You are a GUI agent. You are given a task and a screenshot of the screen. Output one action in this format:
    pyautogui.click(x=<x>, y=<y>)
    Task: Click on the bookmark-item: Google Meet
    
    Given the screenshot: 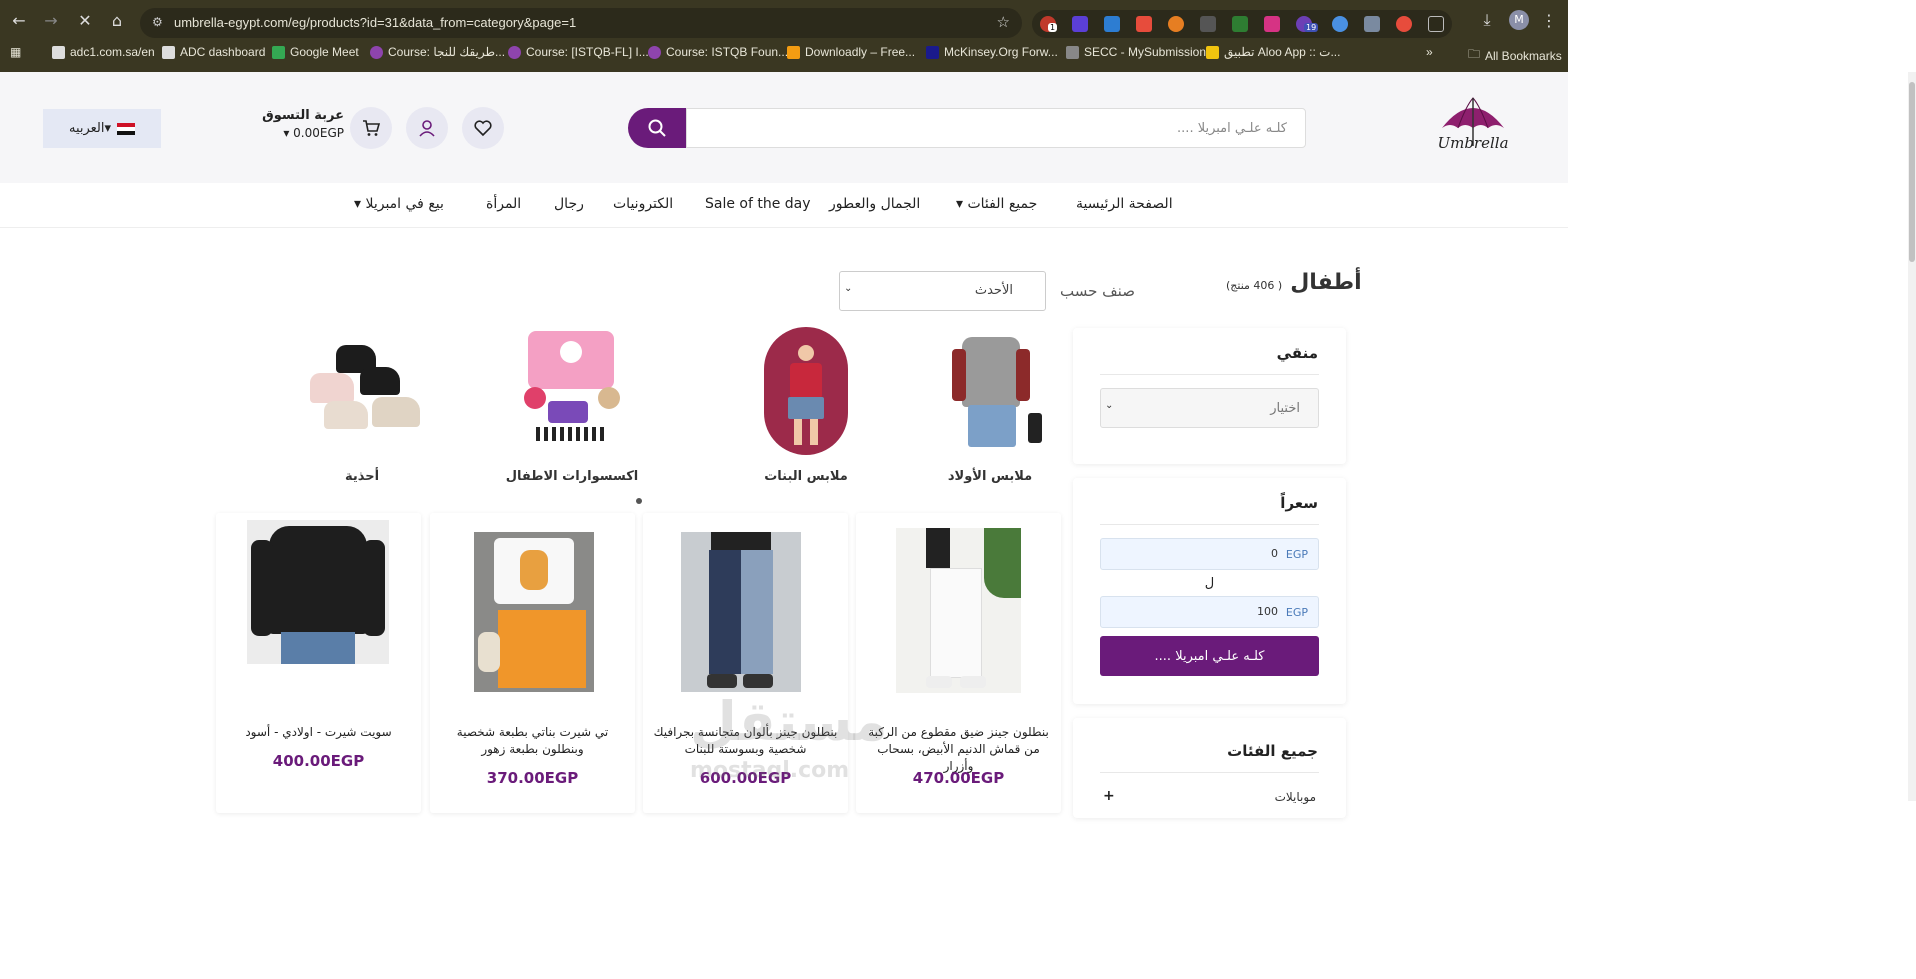 What is the action you would take?
    pyautogui.click(x=315, y=52)
    